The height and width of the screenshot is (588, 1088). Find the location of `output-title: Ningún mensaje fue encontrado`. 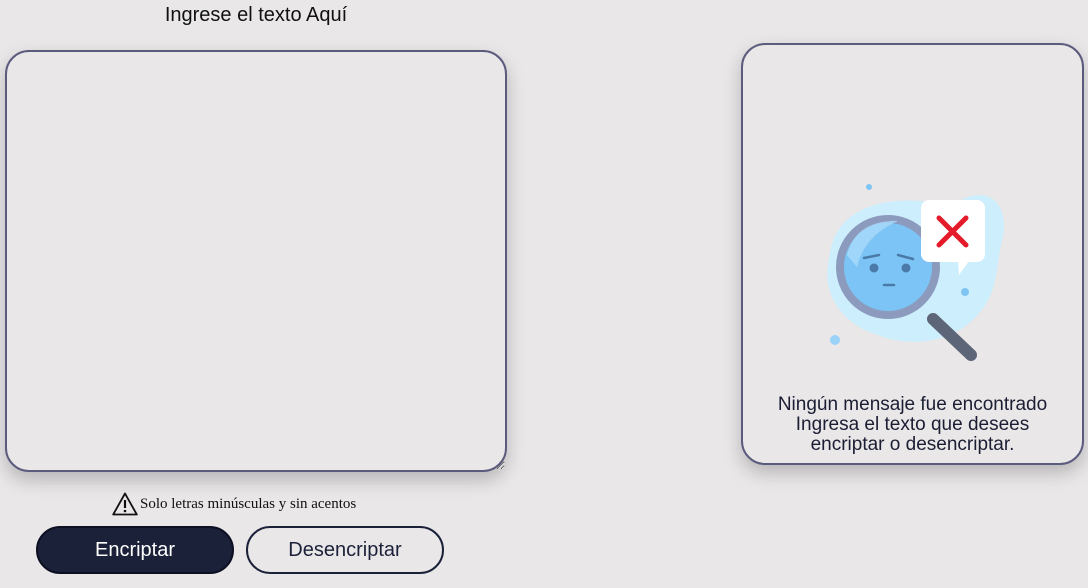

output-title: Ningún mensaje fue encontrado is located at coordinates (912, 404).